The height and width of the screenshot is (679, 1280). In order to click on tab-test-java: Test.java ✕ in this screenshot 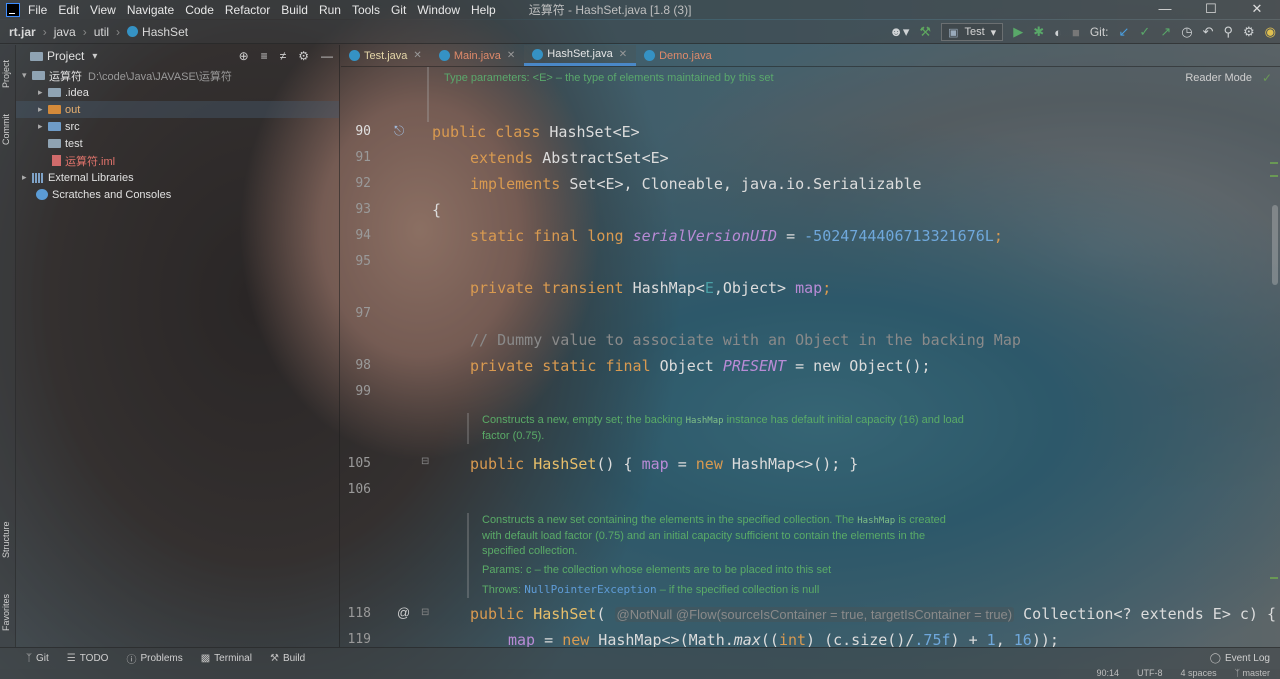, I will do `click(386, 55)`.